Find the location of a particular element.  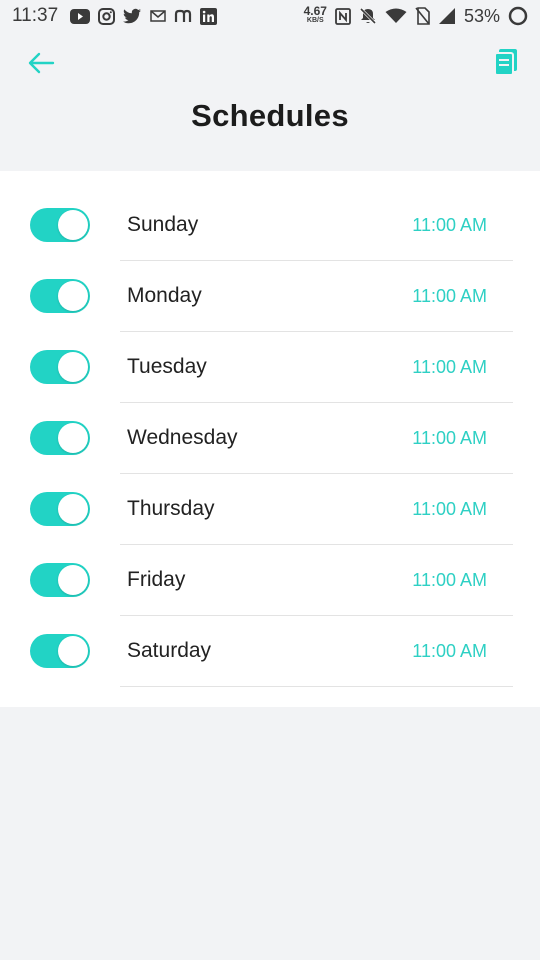

schedule-day: Wednesday is located at coordinates (182, 437).